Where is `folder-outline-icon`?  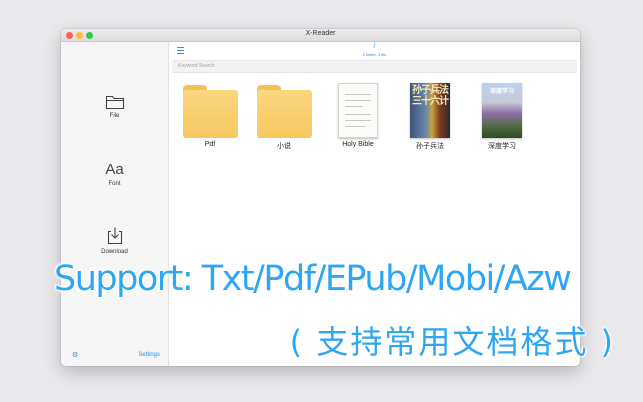 folder-outline-icon is located at coordinates (114, 102).